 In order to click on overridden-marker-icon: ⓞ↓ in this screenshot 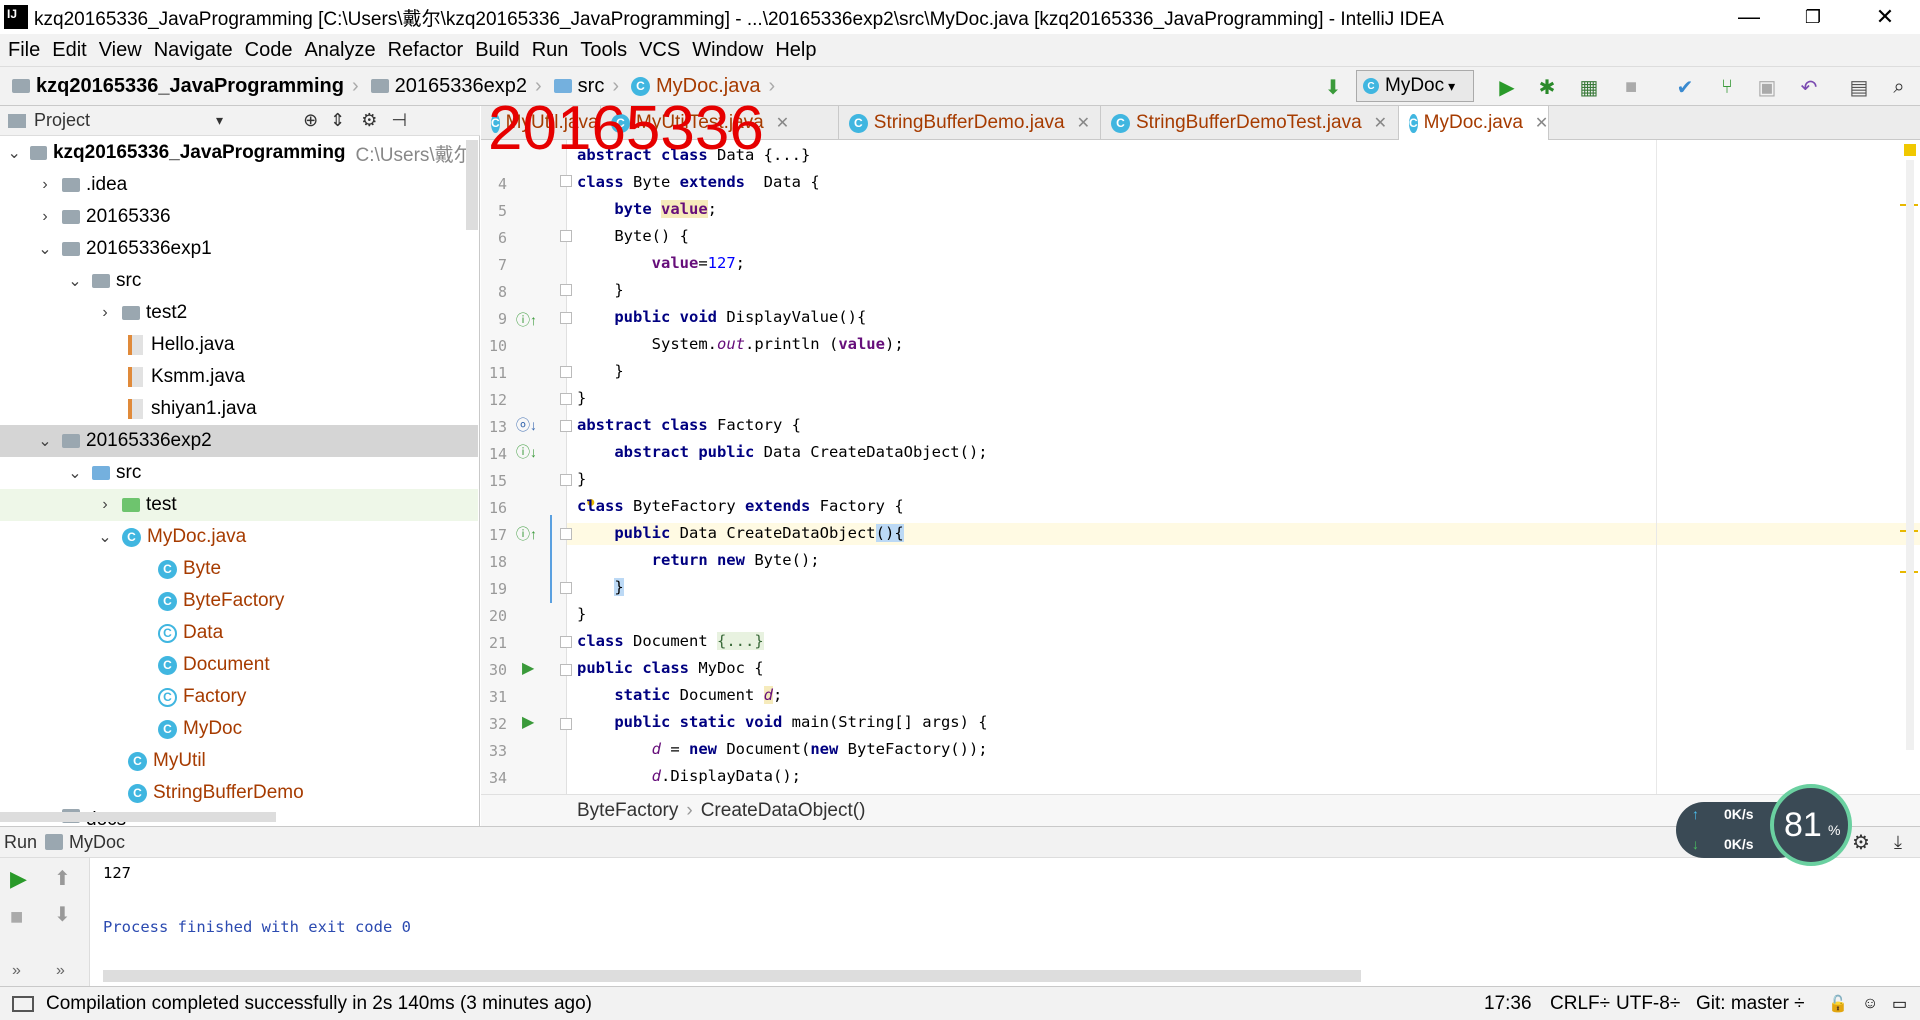, I will do `click(526, 425)`.